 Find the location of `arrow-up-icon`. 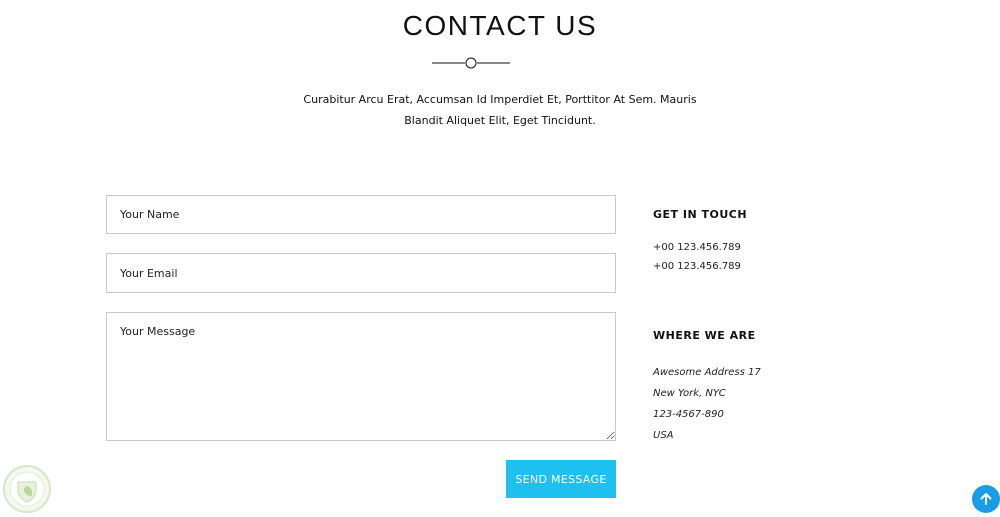

arrow-up-icon is located at coordinates (986, 499).